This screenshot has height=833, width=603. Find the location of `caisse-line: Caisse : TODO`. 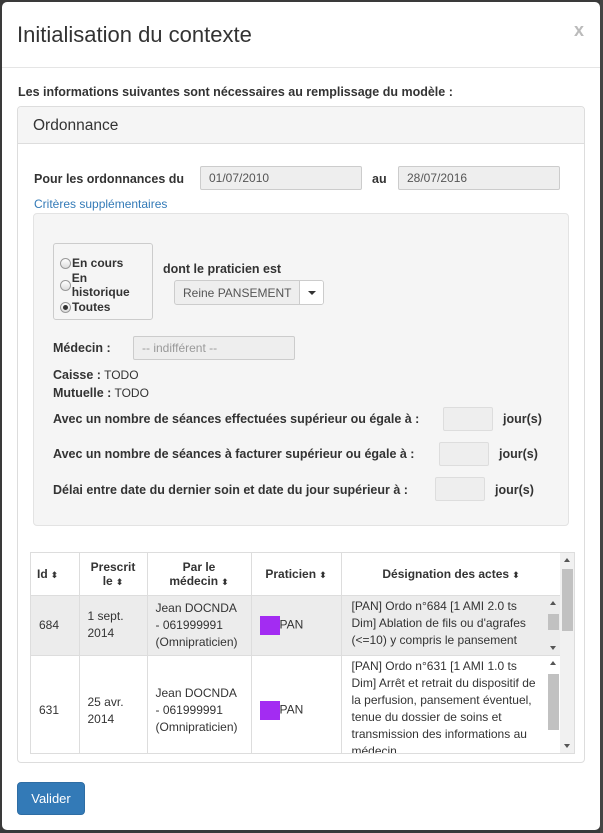

caisse-line: Caisse : TODO is located at coordinates (96, 375).